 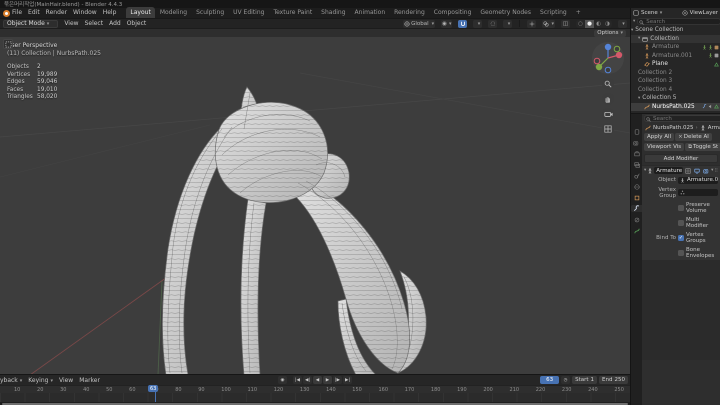 I want to click on apply-all-button: Apply All, so click(x=659, y=137).